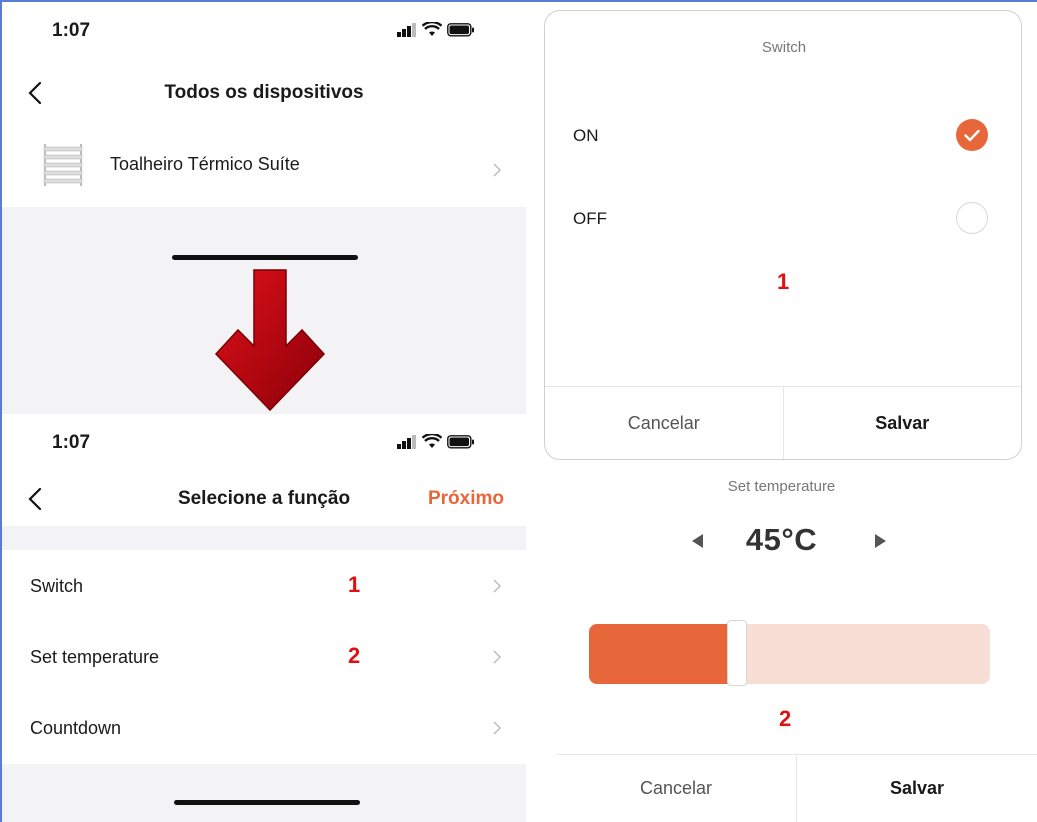 This screenshot has height=822, width=1037. What do you see at coordinates (880, 541) in the screenshot?
I see `increase-arrow-icon` at bounding box center [880, 541].